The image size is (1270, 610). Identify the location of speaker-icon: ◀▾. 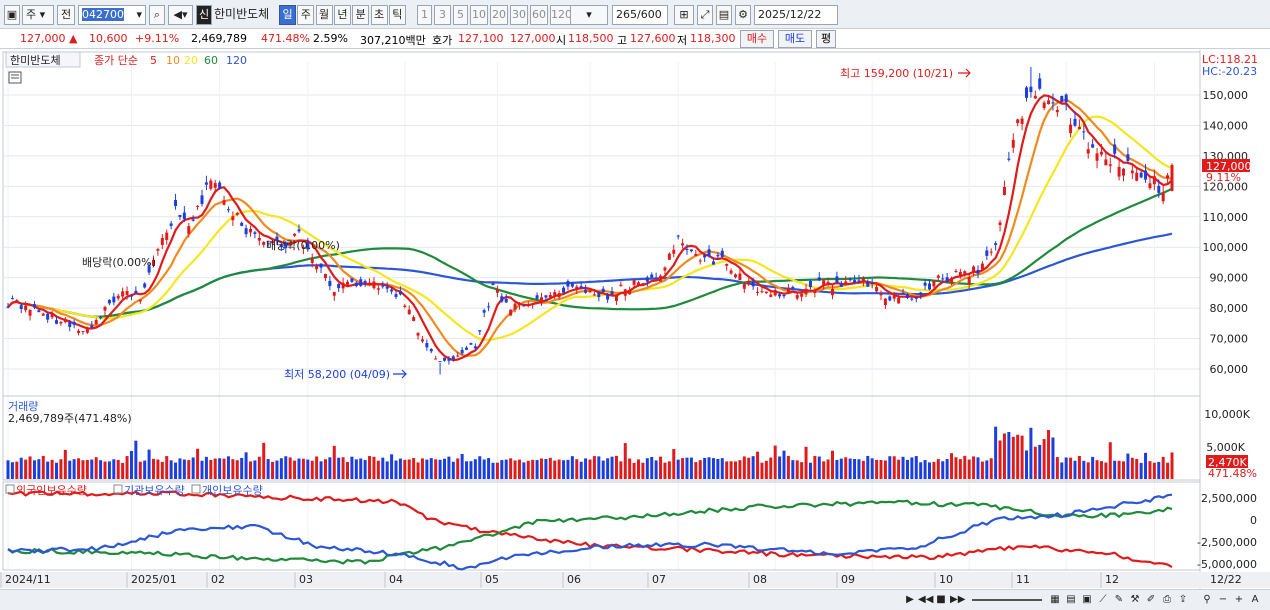
(180, 15).